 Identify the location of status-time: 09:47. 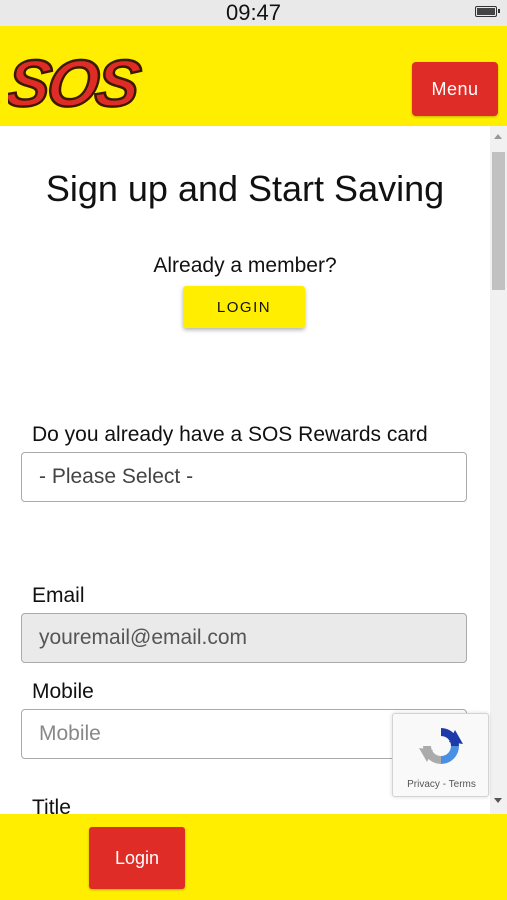
(253, 12).